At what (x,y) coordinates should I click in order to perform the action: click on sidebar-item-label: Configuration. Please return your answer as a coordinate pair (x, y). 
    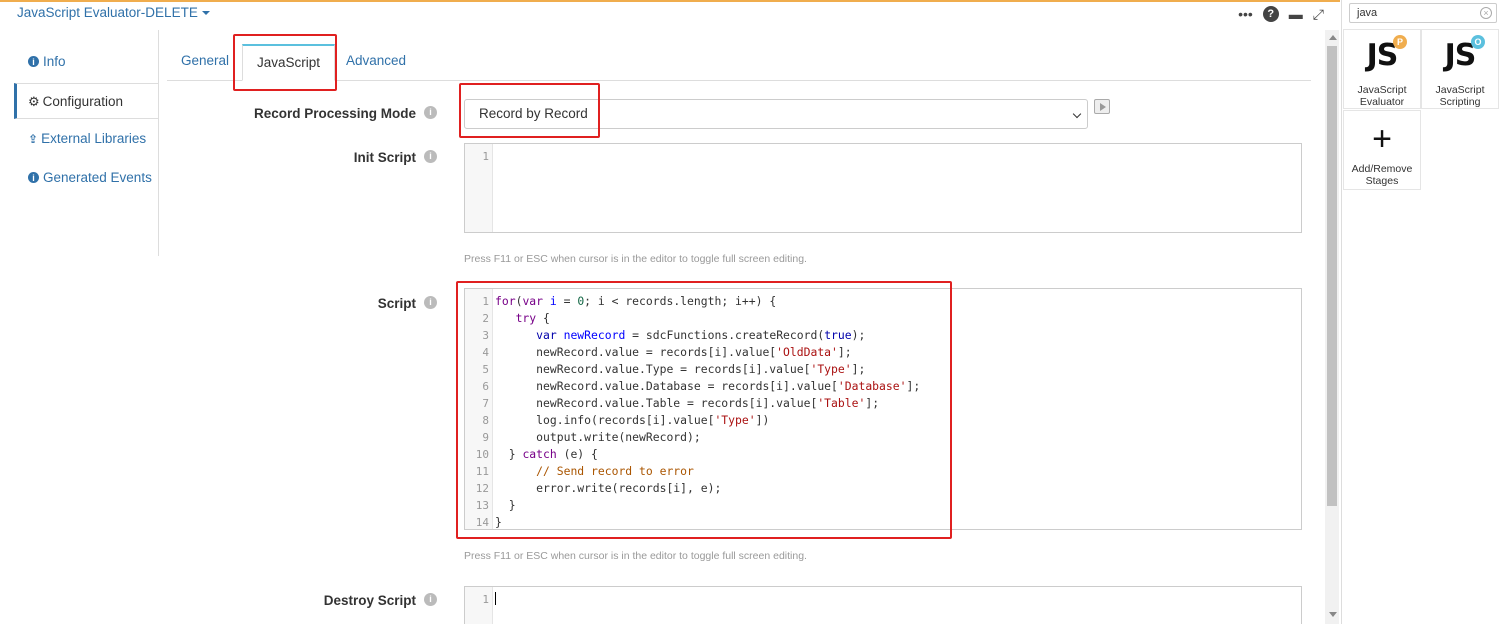
    Looking at the image, I should click on (82, 101).